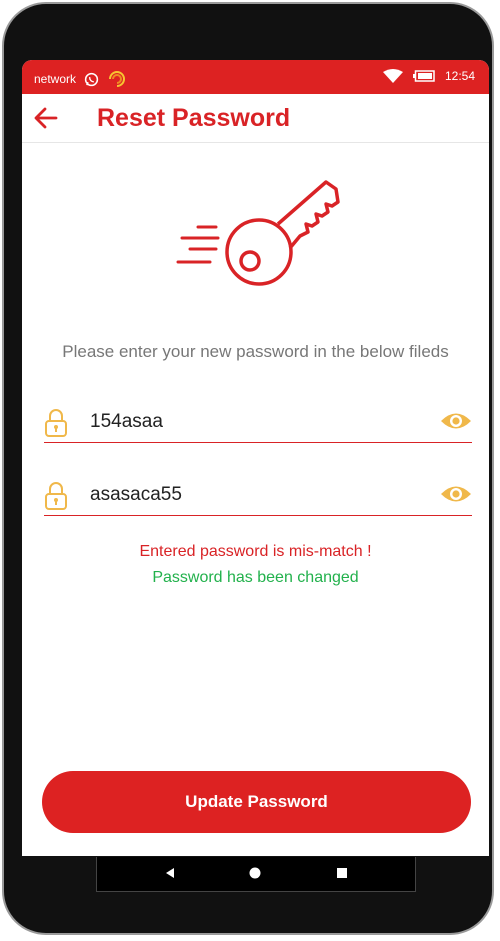 Image resolution: width=500 pixels, height=941 pixels. I want to click on recents-square-icon, so click(342, 873).